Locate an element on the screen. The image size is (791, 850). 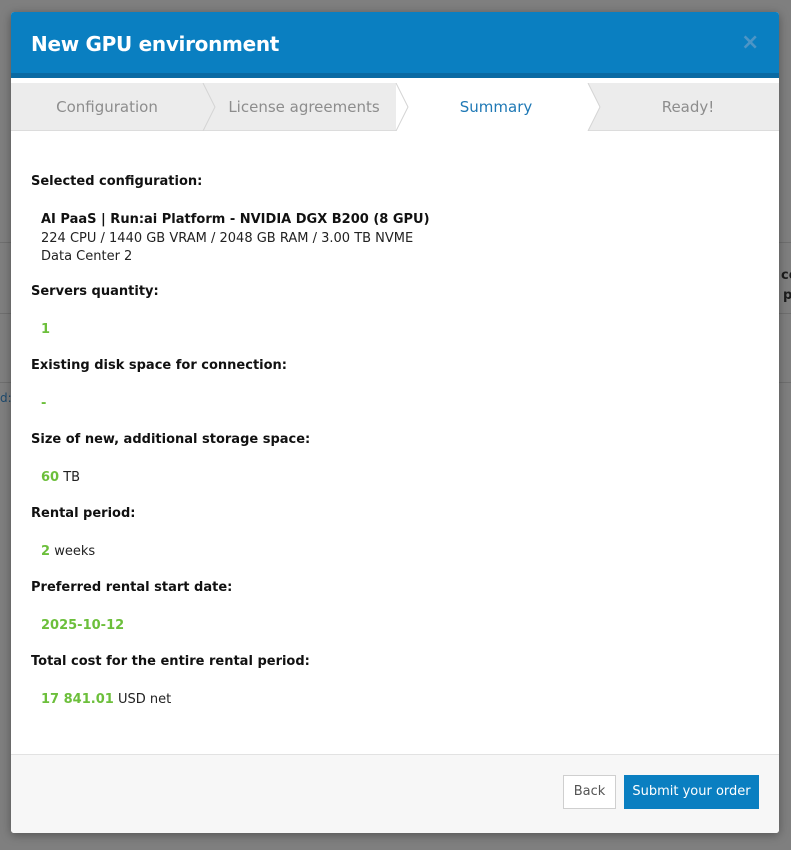
total-cost-unit: USD net is located at coordinates (144, 699).